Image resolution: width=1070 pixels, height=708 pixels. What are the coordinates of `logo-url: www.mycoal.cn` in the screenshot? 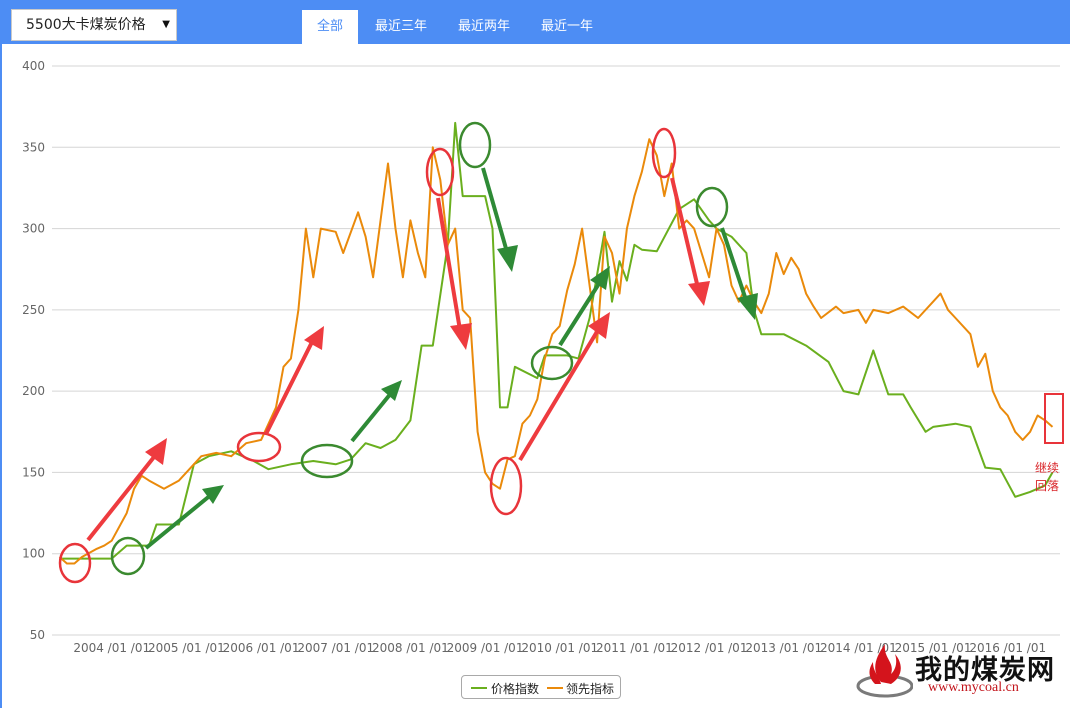 It's located at (973, 687).